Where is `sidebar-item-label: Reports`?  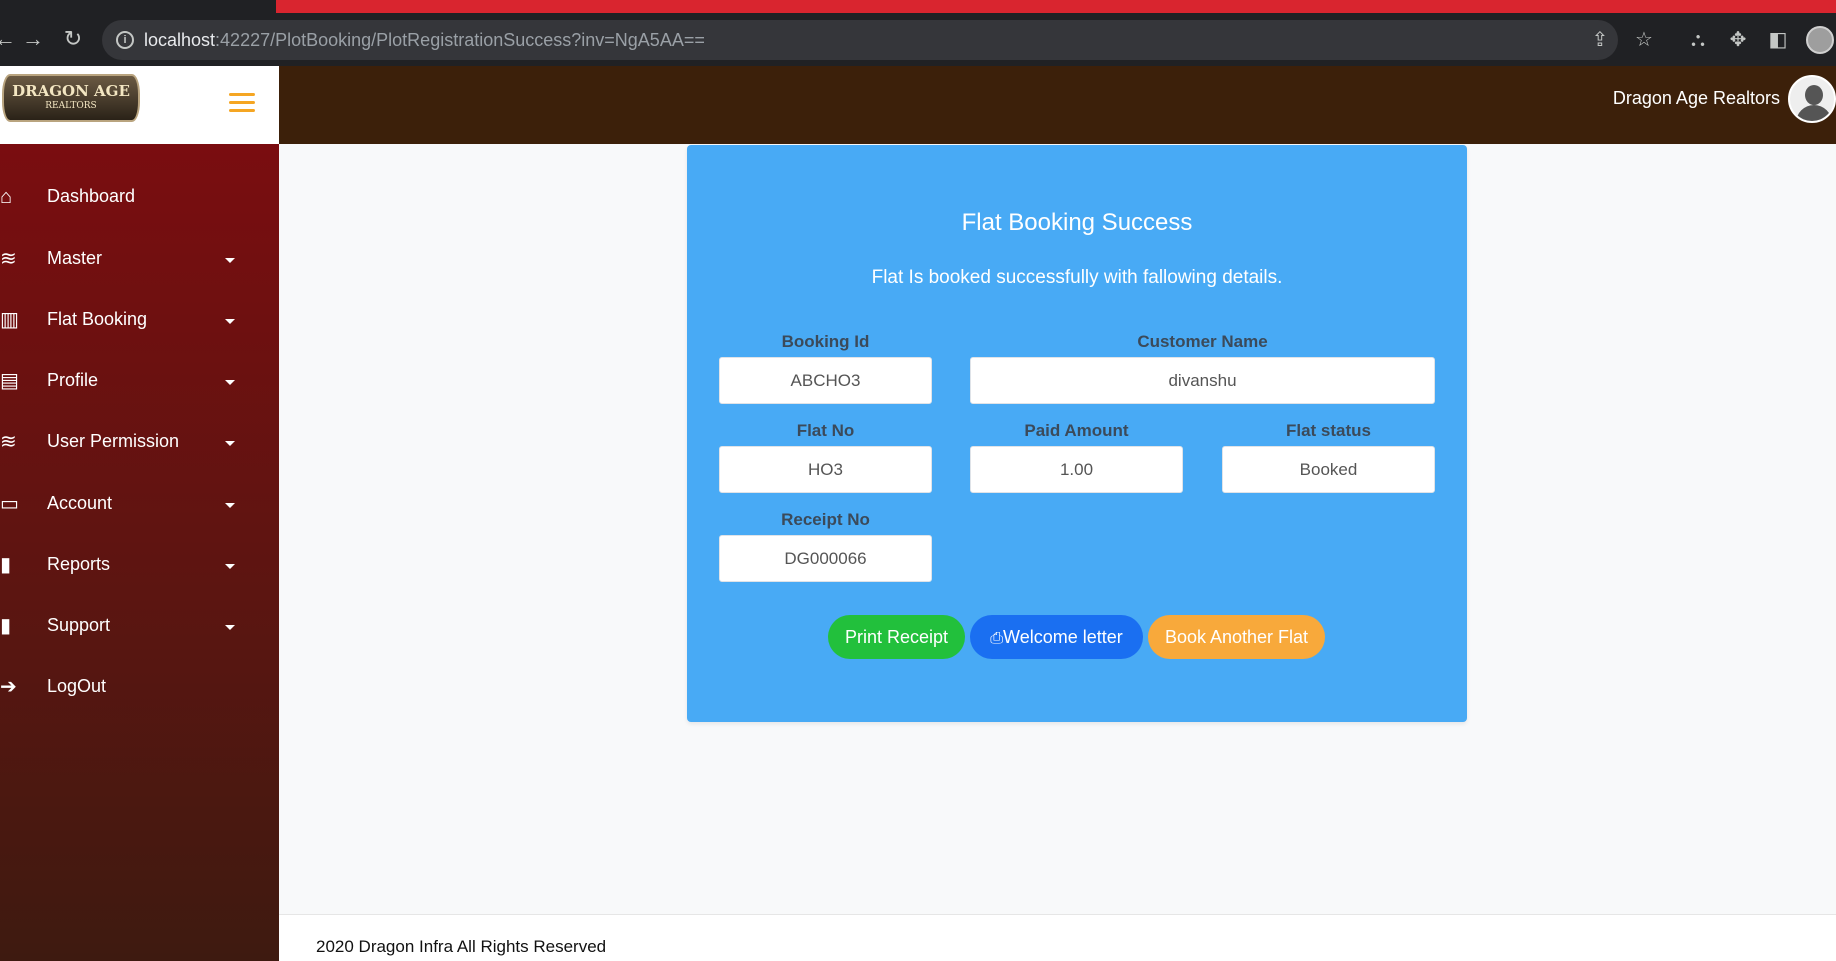
sidebar-item-label: Reports is located at coordinates (79, 564).